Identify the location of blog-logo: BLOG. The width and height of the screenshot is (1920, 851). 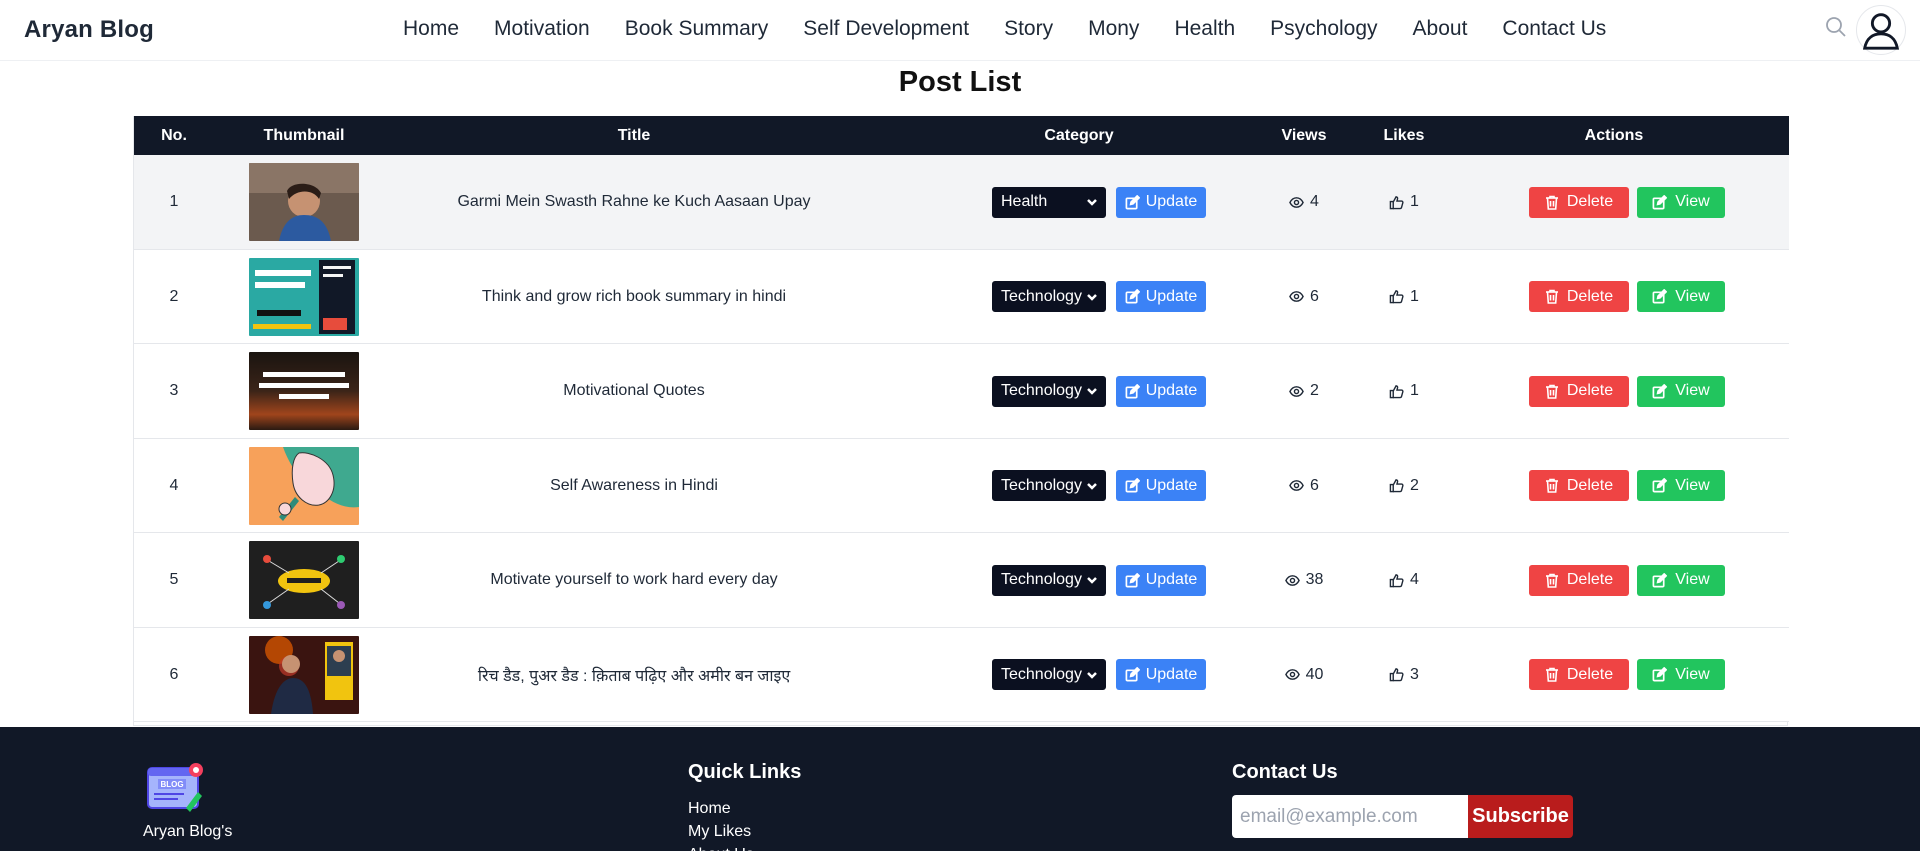
(175, 787).